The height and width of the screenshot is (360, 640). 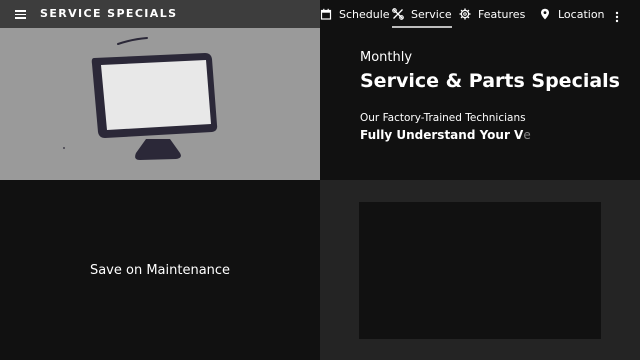 What do you see at coordinates (21, 14) in the screenshot?
I see `hamburger-menu-icon` at bounding box center [21, 14].